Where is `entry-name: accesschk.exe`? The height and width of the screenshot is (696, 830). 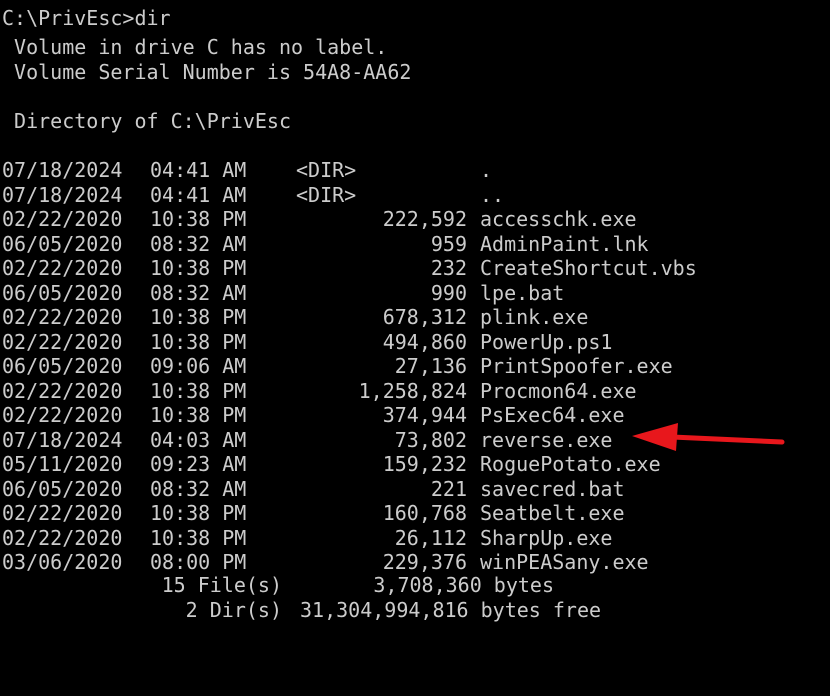
entry-name: accesschk.exe is located at coordinates (558, 219).